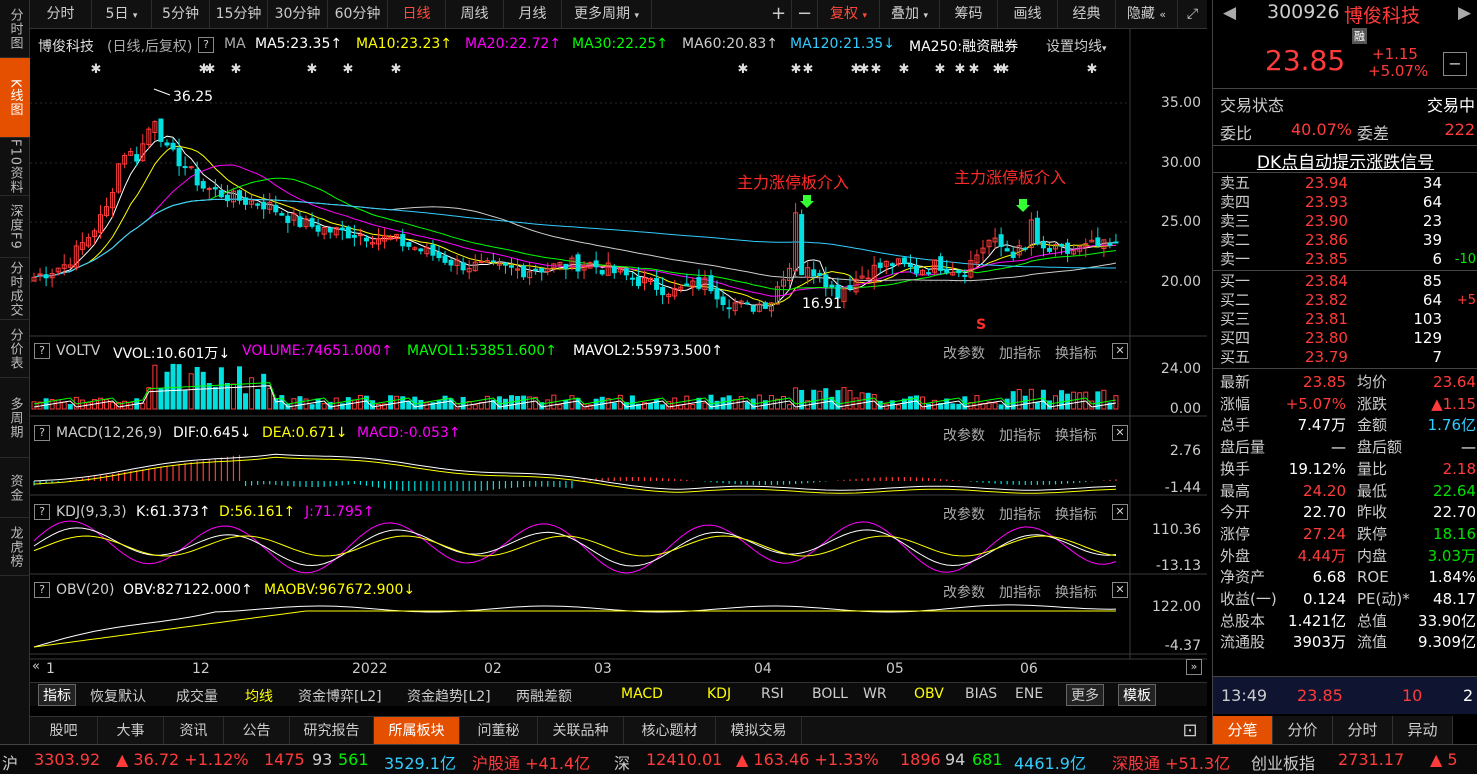 This screenshot has width=1477, height=774. Describe the element at coordinates (298, 14) in the screenshot. I see `period-30min: 30分钟` at that location.